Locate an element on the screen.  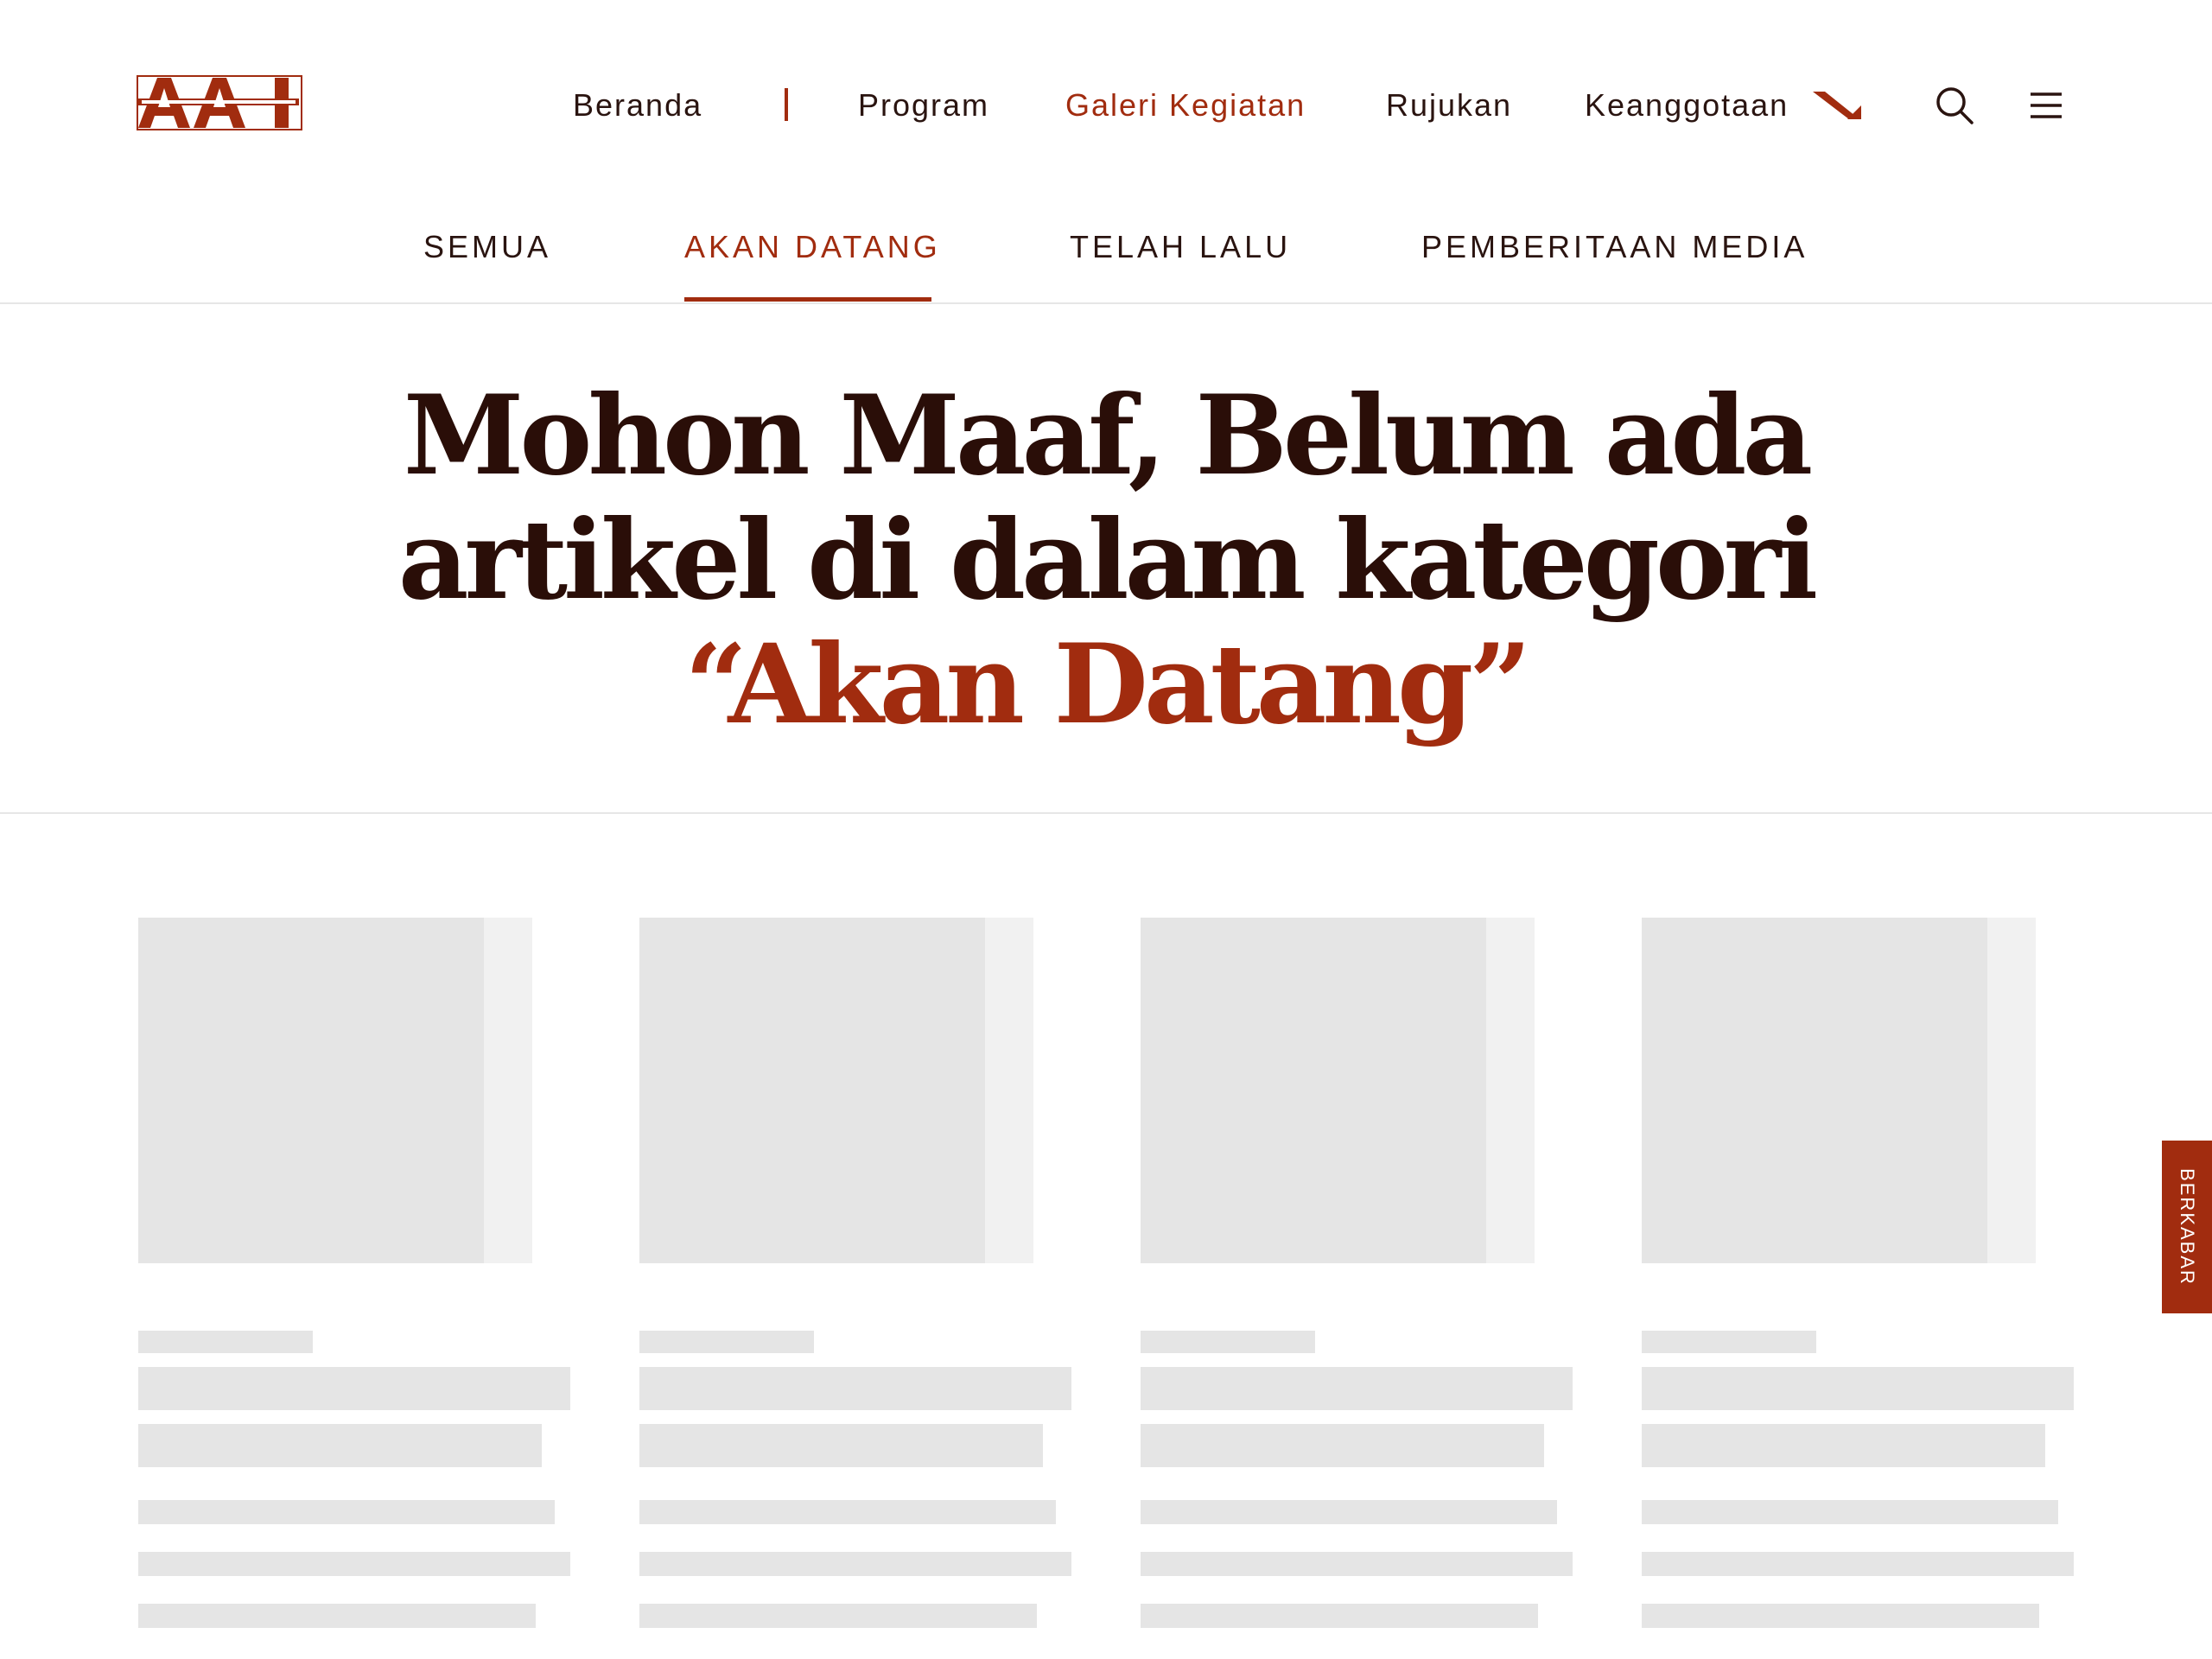
empty-state-category: “Akan Datang” is located at coordinates (1107, 684).